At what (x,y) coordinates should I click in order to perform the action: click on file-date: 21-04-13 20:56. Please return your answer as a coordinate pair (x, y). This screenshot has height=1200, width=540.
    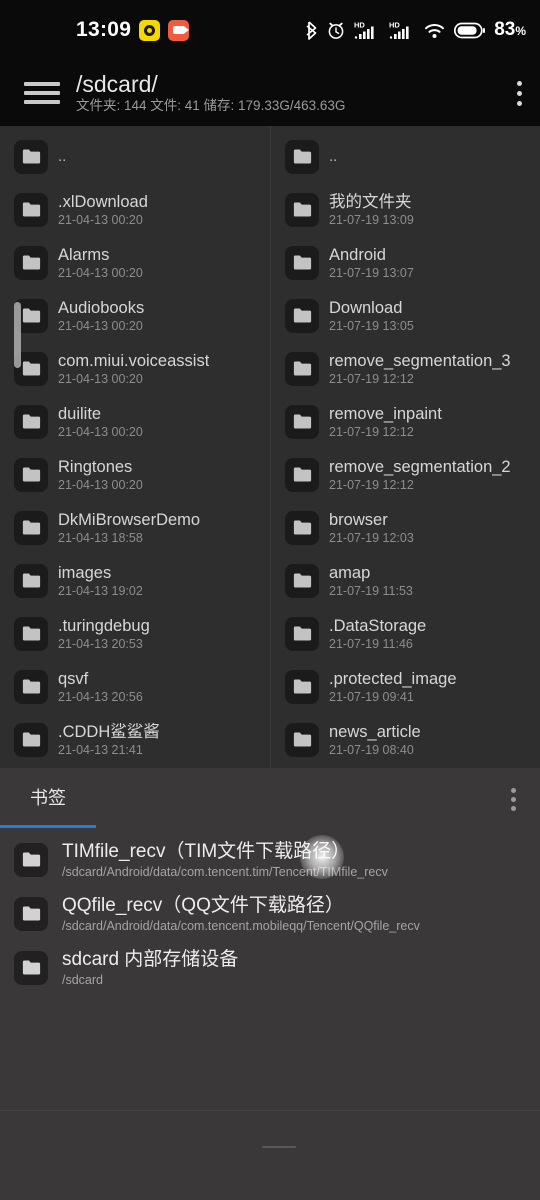
    Looking at the image, I should click on (100, 696).